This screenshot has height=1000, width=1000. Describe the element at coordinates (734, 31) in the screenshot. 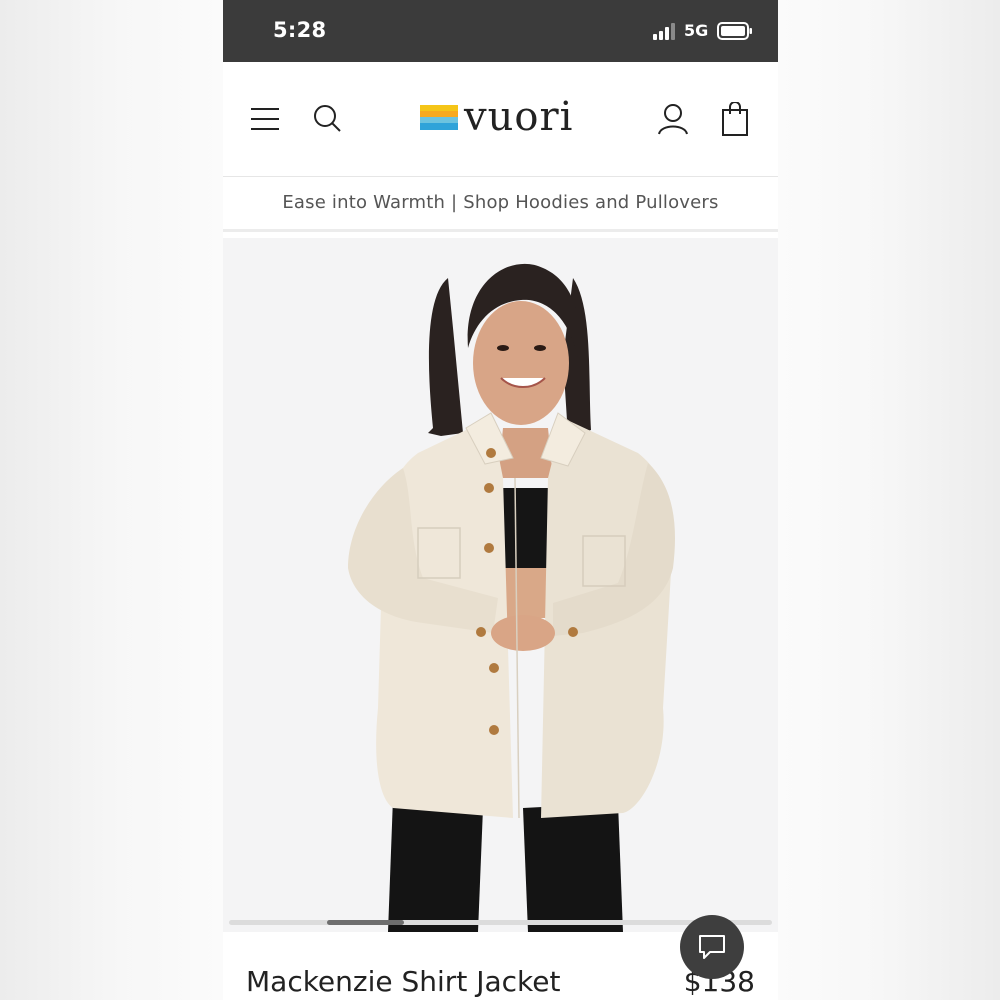

I see `battery-icon` at that location.